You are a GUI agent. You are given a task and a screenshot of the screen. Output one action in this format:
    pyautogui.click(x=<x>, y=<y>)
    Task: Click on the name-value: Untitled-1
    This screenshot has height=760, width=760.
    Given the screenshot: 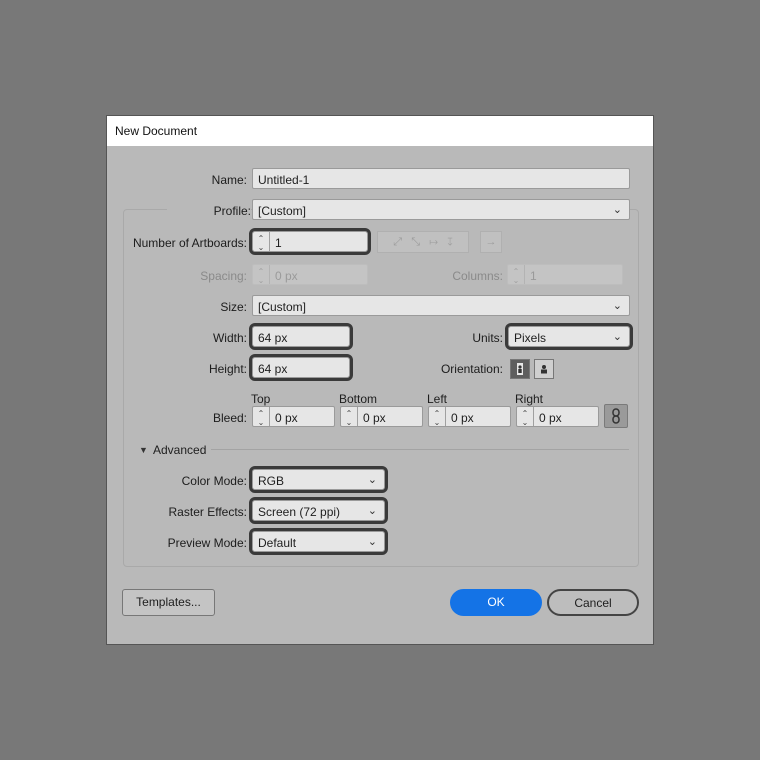 What is the action you would take?
    pyautogui.click(x=284, y=180)
    